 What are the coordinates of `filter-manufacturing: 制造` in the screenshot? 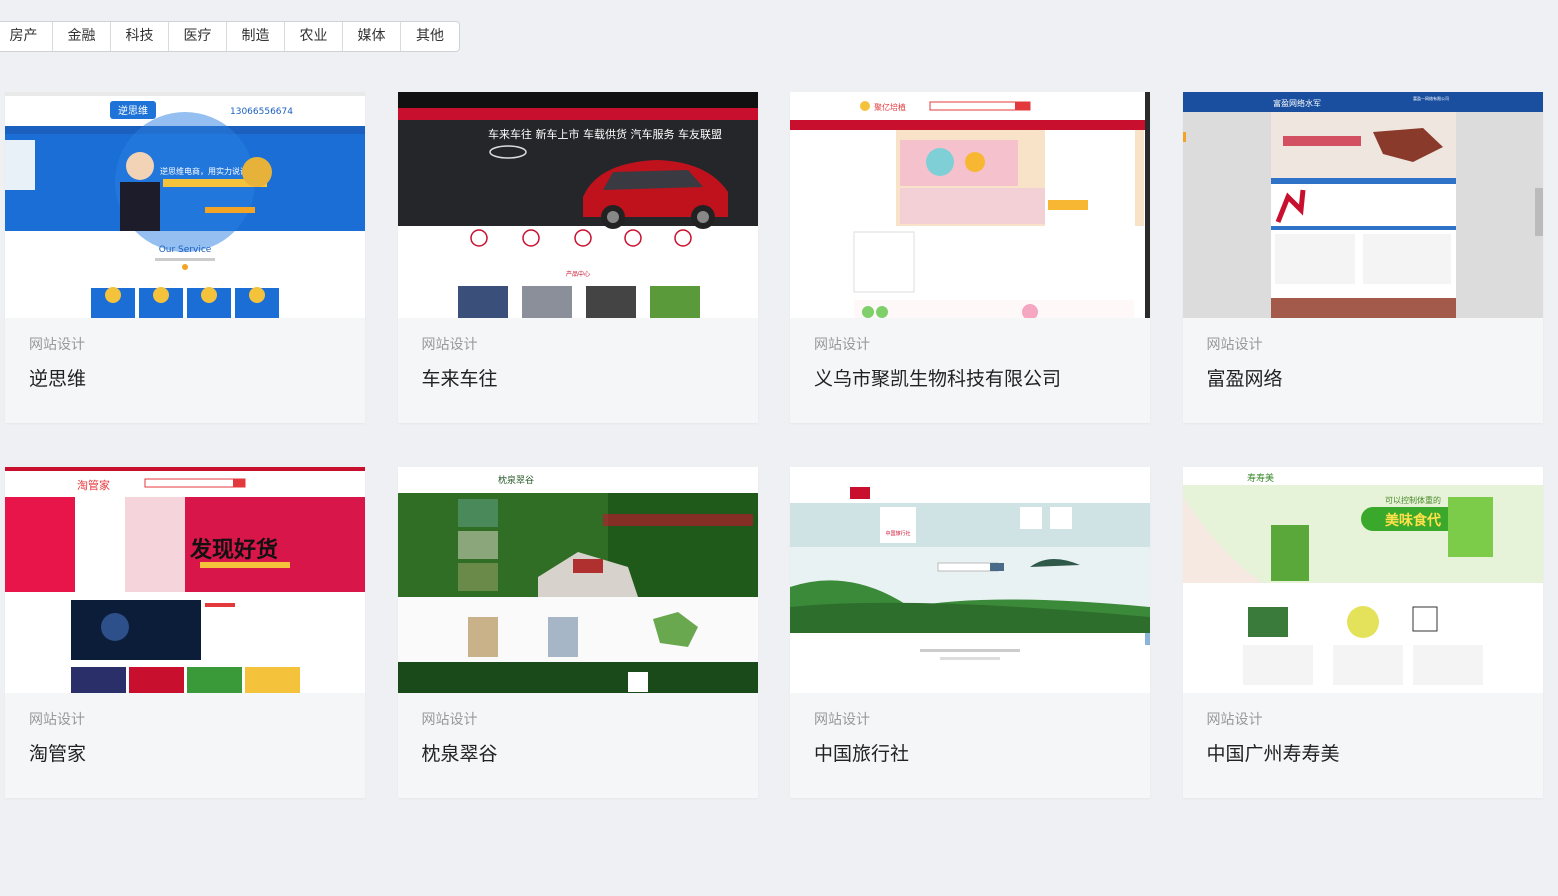 It's located at (256, 36).